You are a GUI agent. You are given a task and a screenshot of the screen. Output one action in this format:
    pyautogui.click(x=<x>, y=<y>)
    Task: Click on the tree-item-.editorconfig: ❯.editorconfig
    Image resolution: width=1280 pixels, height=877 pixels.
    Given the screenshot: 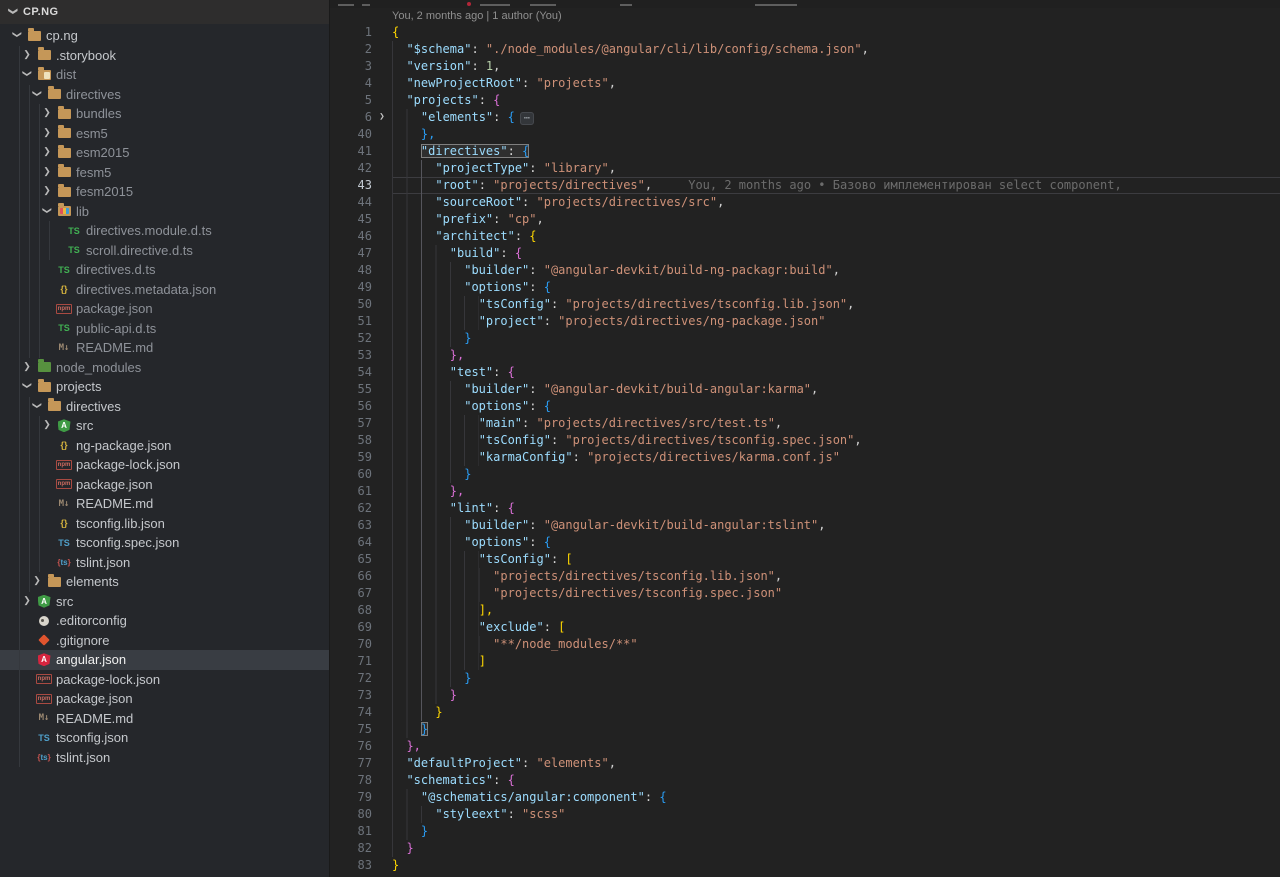 What is the action you would take?
    pyautogui.click(x=164, y=621)
    